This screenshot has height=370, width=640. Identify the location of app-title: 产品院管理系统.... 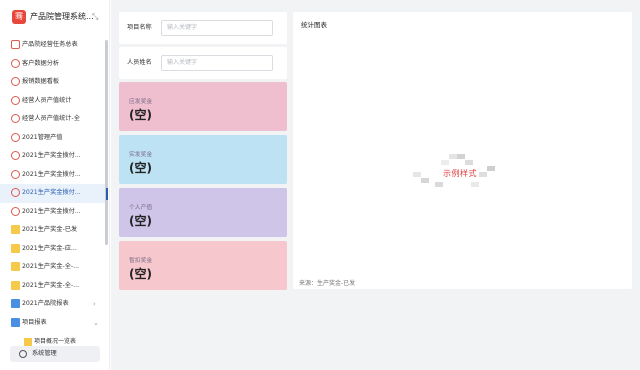
(62, 16).